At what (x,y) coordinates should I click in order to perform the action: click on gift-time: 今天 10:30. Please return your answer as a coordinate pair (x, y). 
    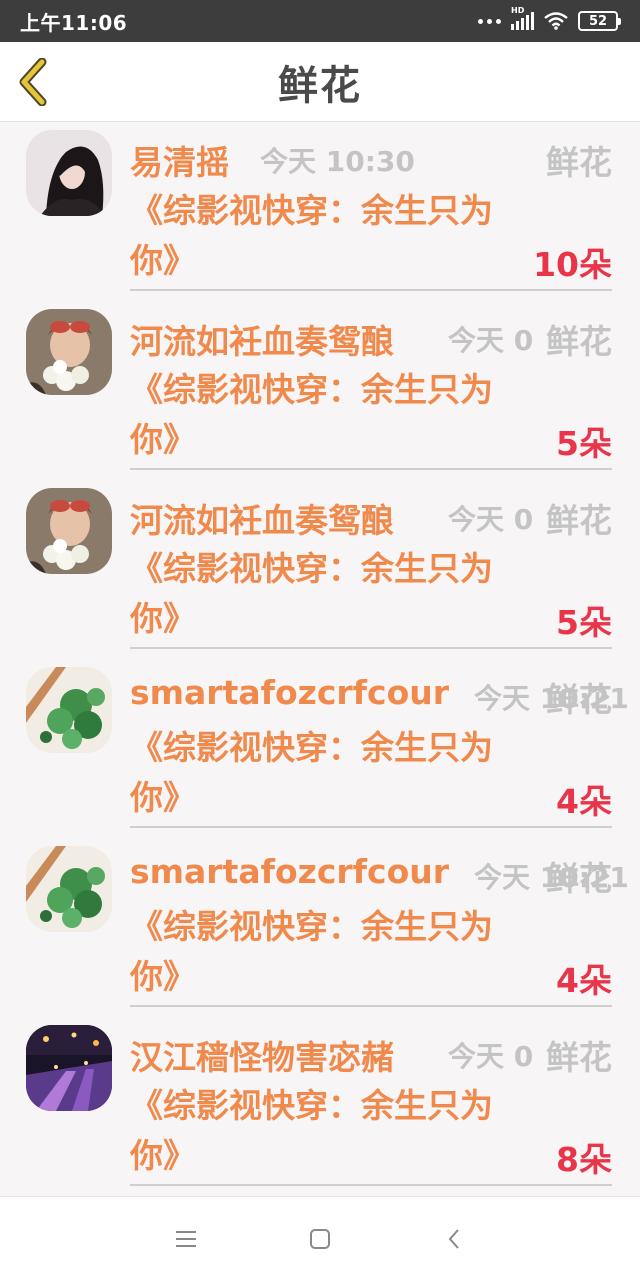
    Looking at the image, I should click on (337, 161).